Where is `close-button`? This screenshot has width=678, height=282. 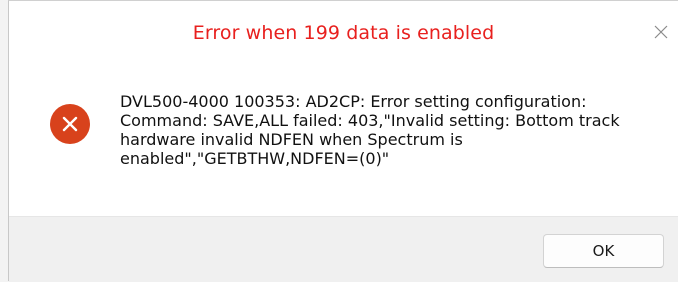
close-button is located at coordinates (661, 32).